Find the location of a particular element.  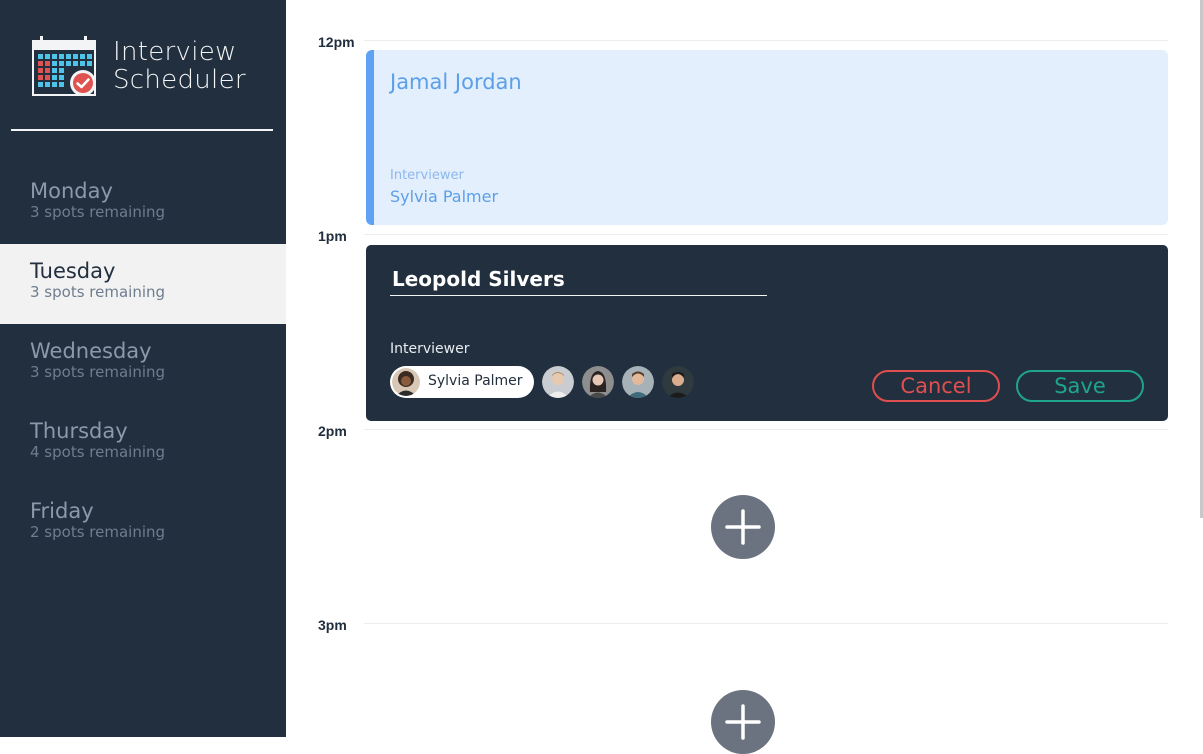

student-name-input is located at coordinates (578, 279).